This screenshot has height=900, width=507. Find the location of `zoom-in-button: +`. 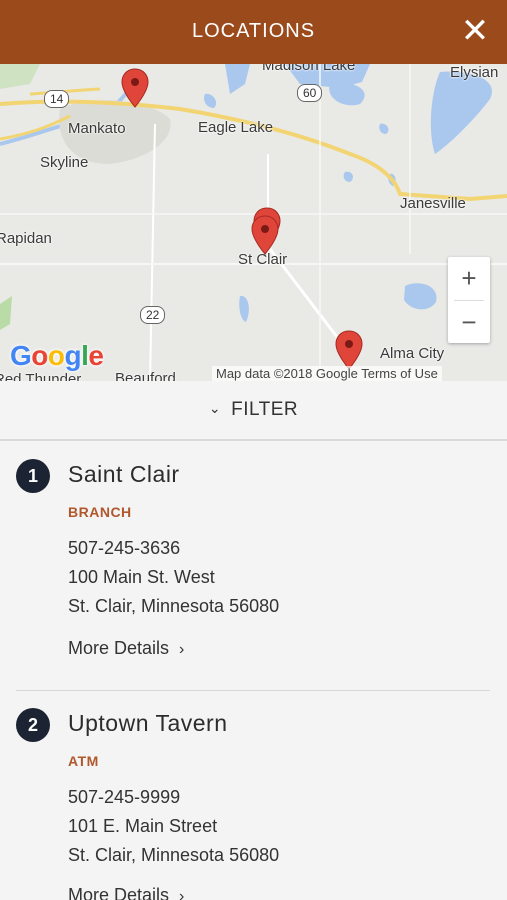

zoom-in-button: + is located at coordinates (469, 278).